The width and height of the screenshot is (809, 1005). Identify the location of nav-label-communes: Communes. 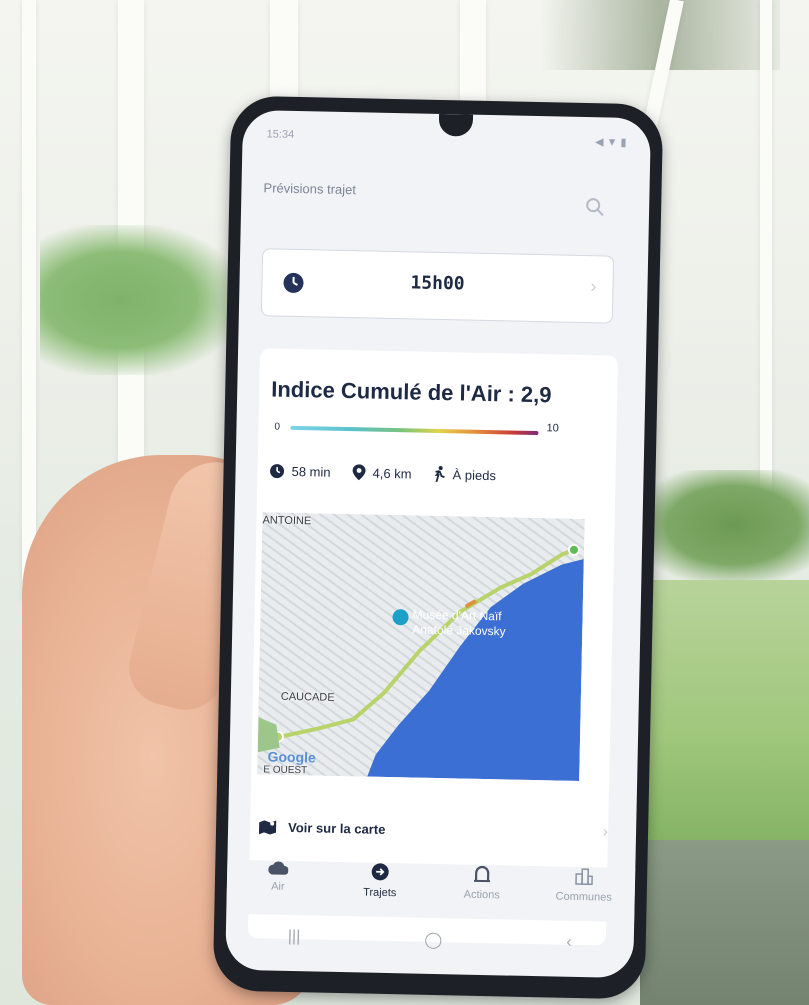
(583, 897).